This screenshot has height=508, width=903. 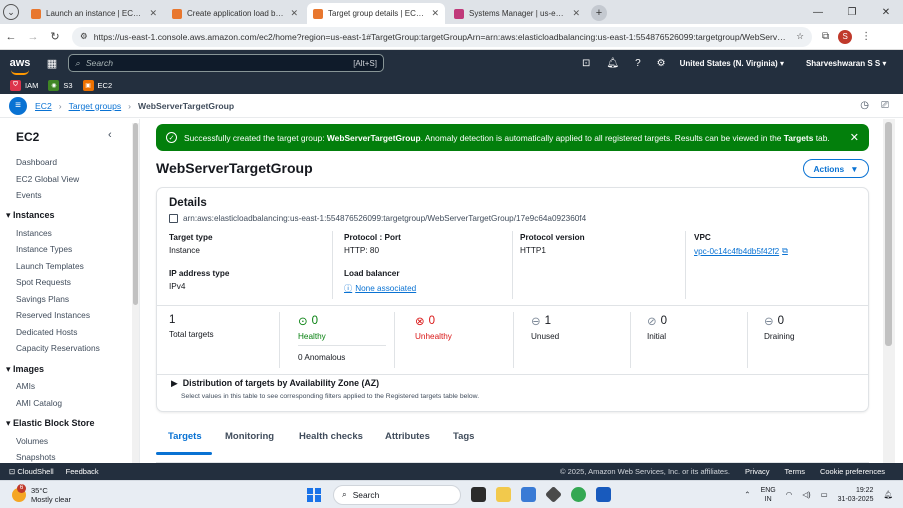 I want to click on favorite-ec2: ▣ EC2, so click(x=97, y=85).